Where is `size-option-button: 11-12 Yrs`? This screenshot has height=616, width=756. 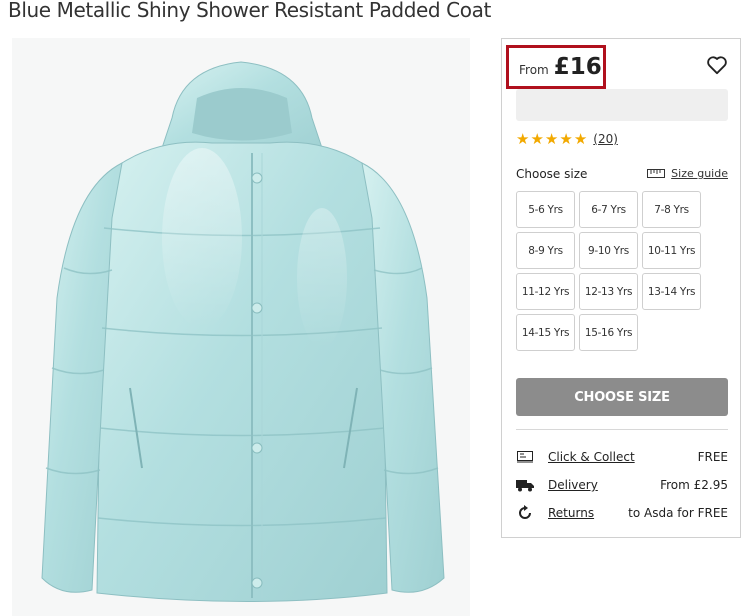 size-option-button: 11-12 Yrs is located at coordinates (545, 291).